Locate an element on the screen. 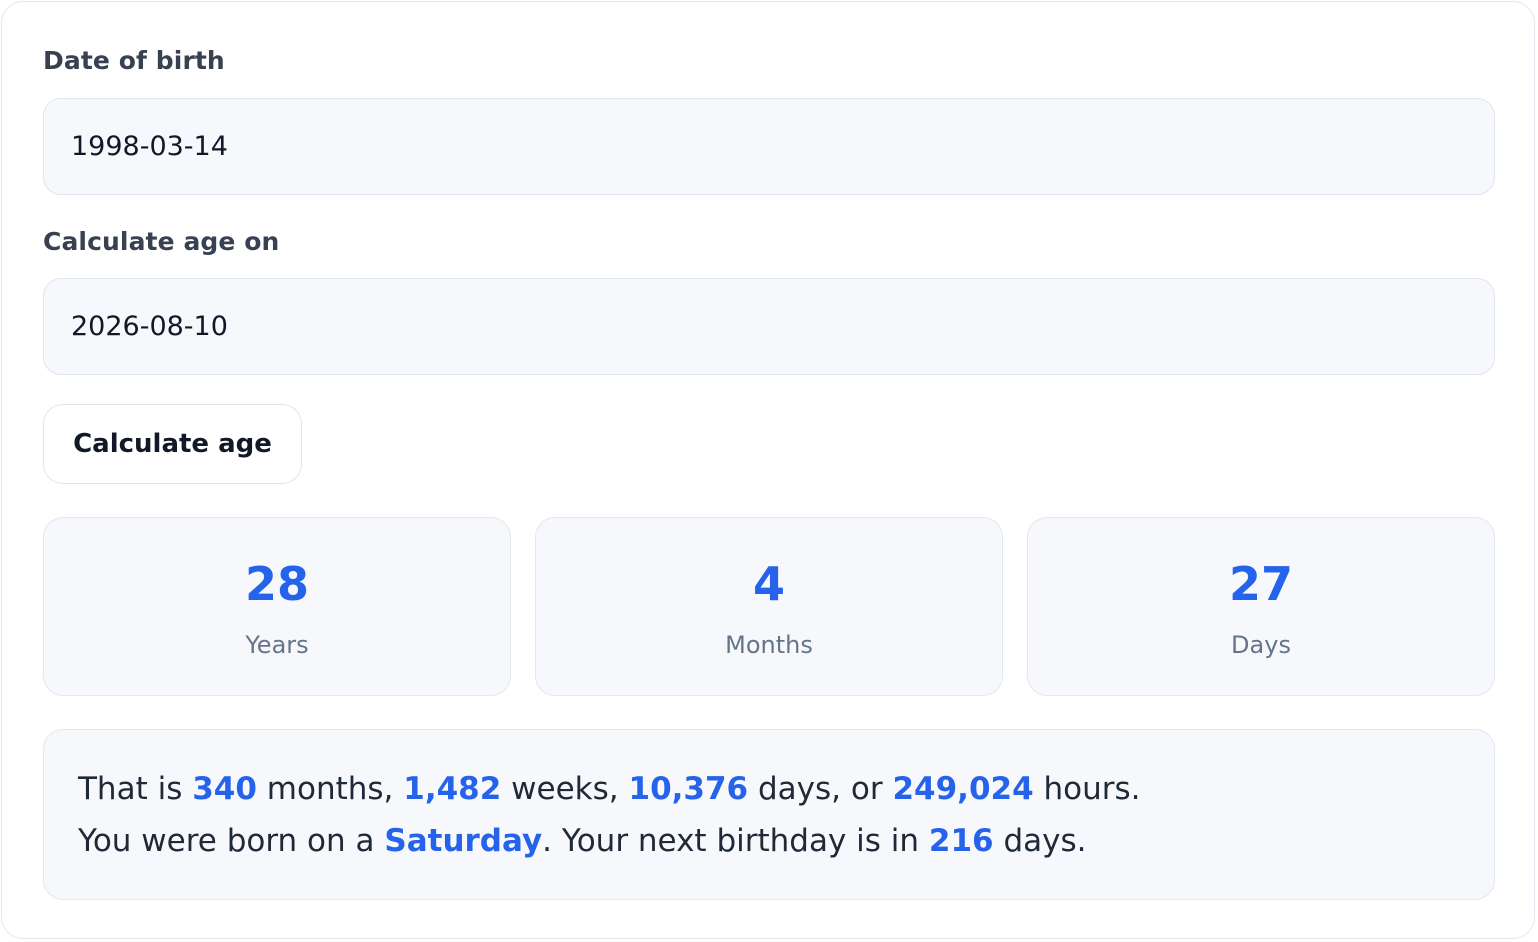 The image size is (1538, 942). months-value: 4 is located at coordinates (768, 584).